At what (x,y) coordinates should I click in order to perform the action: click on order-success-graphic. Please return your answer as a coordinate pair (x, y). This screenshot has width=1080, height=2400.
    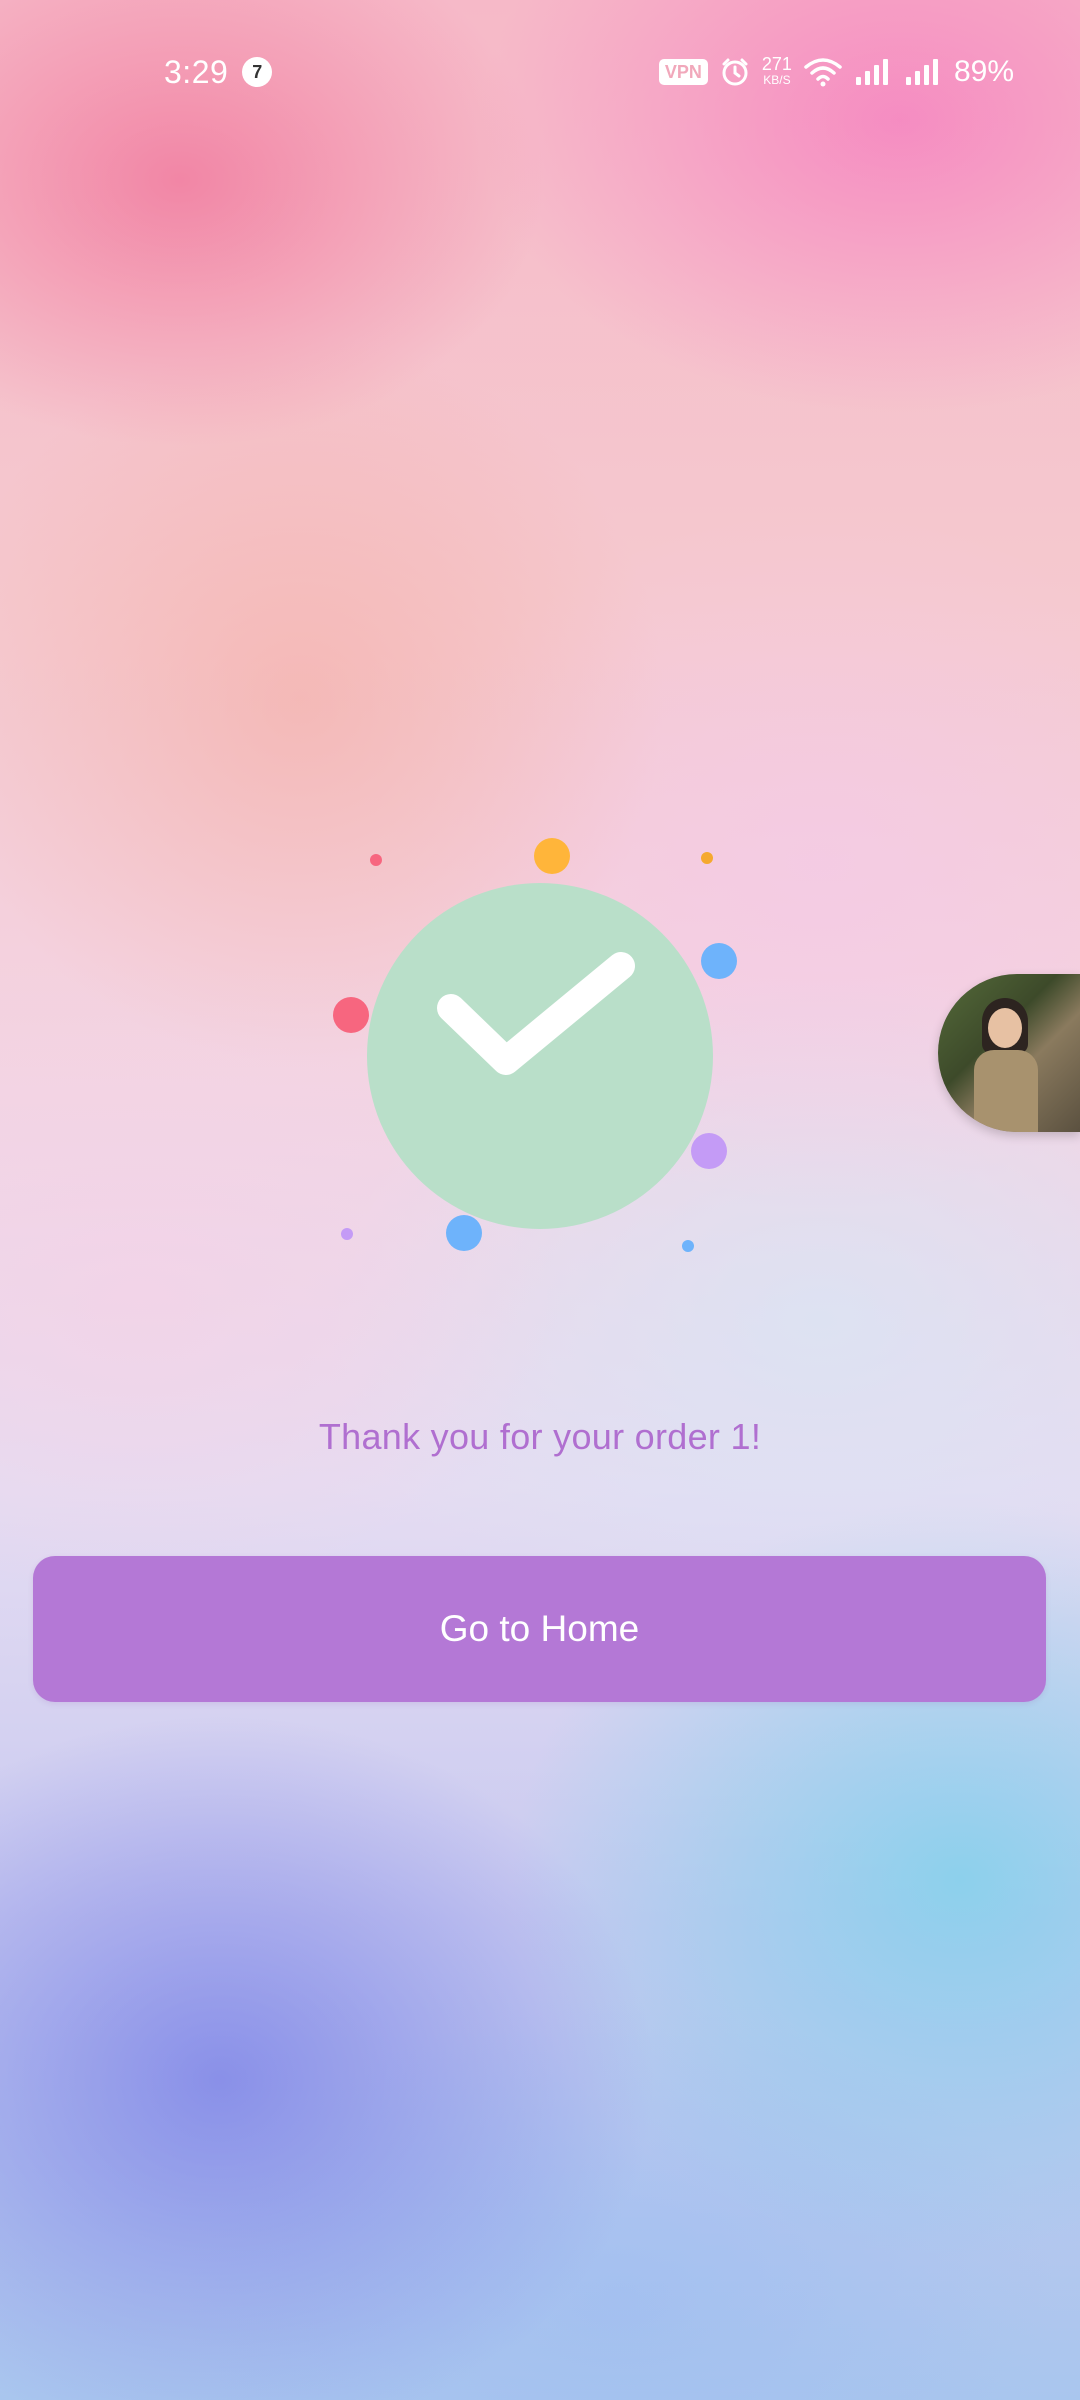
    Looking at the image, I should click on (530, 1040).